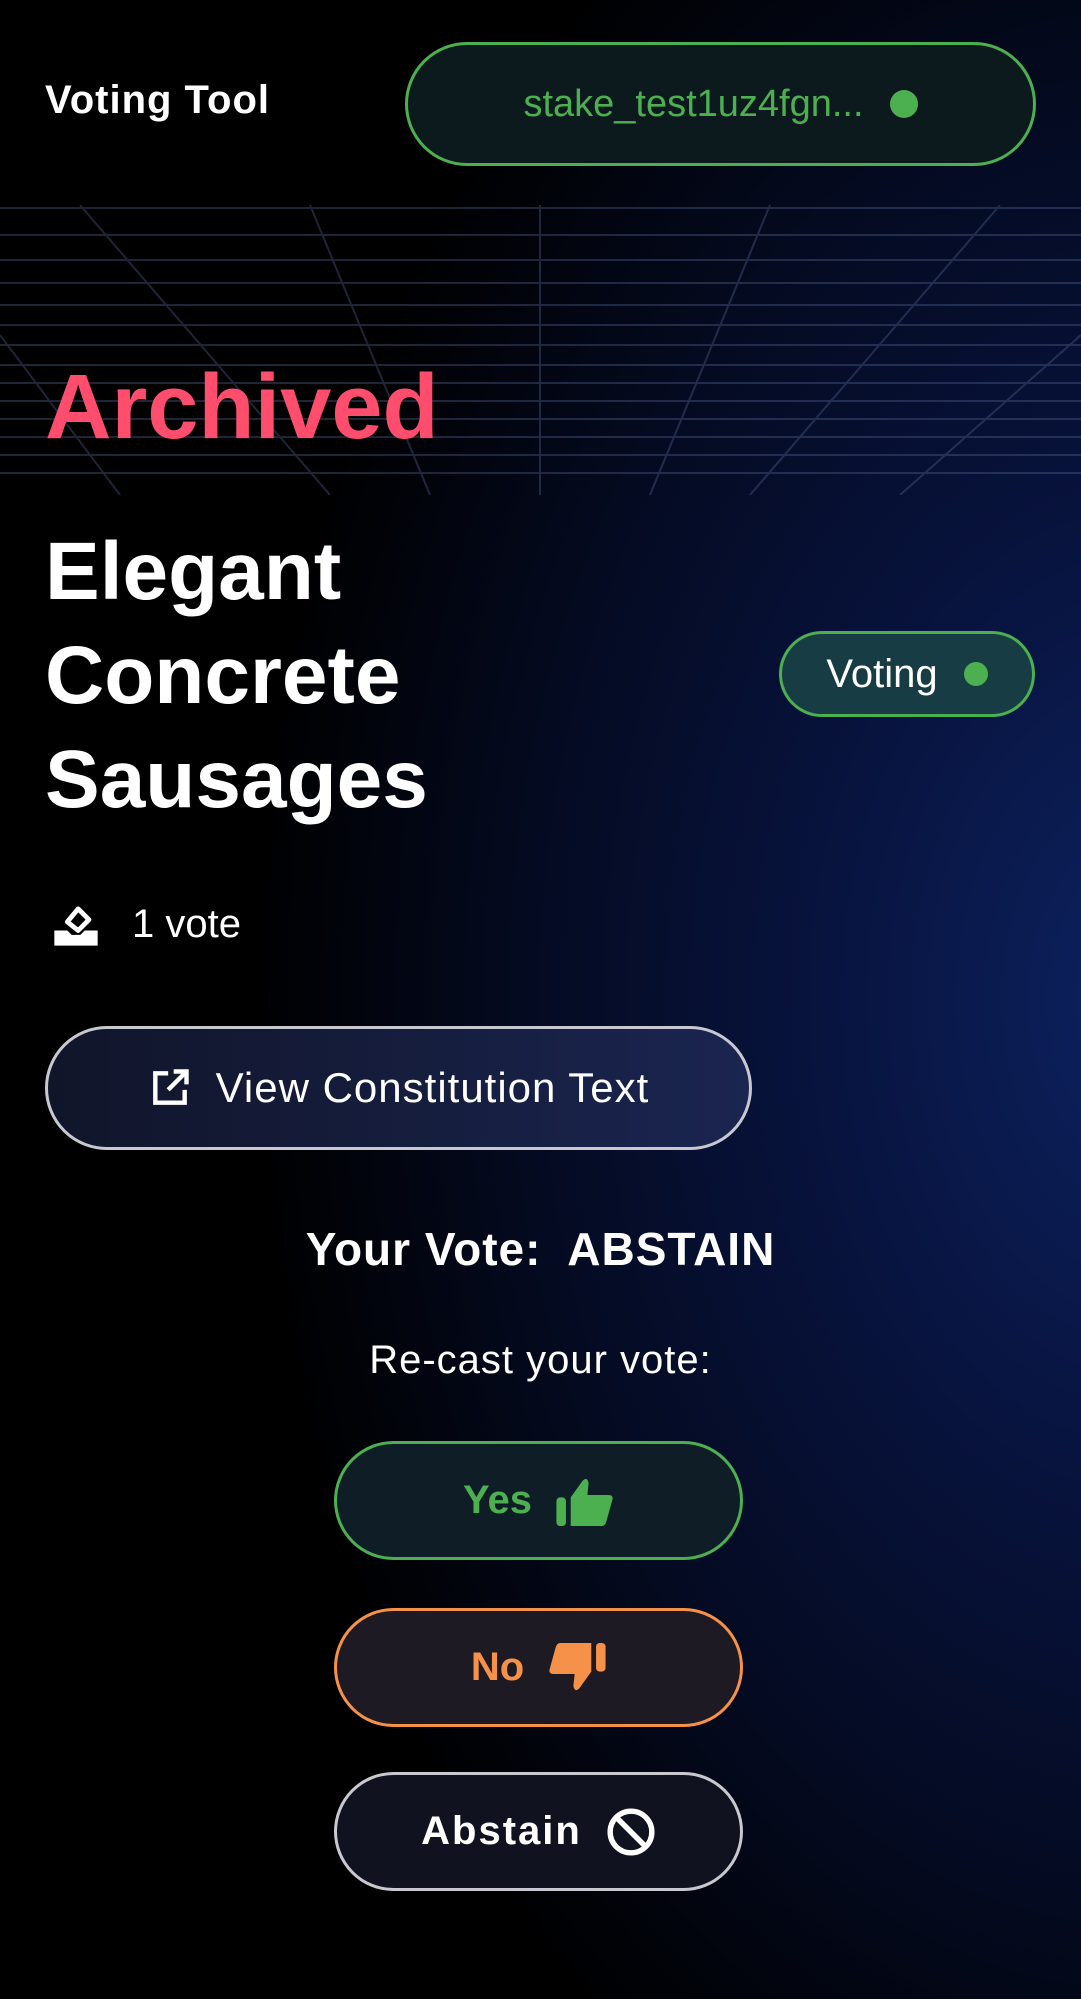  I want to click on ban-icon, so click(631, 1831).